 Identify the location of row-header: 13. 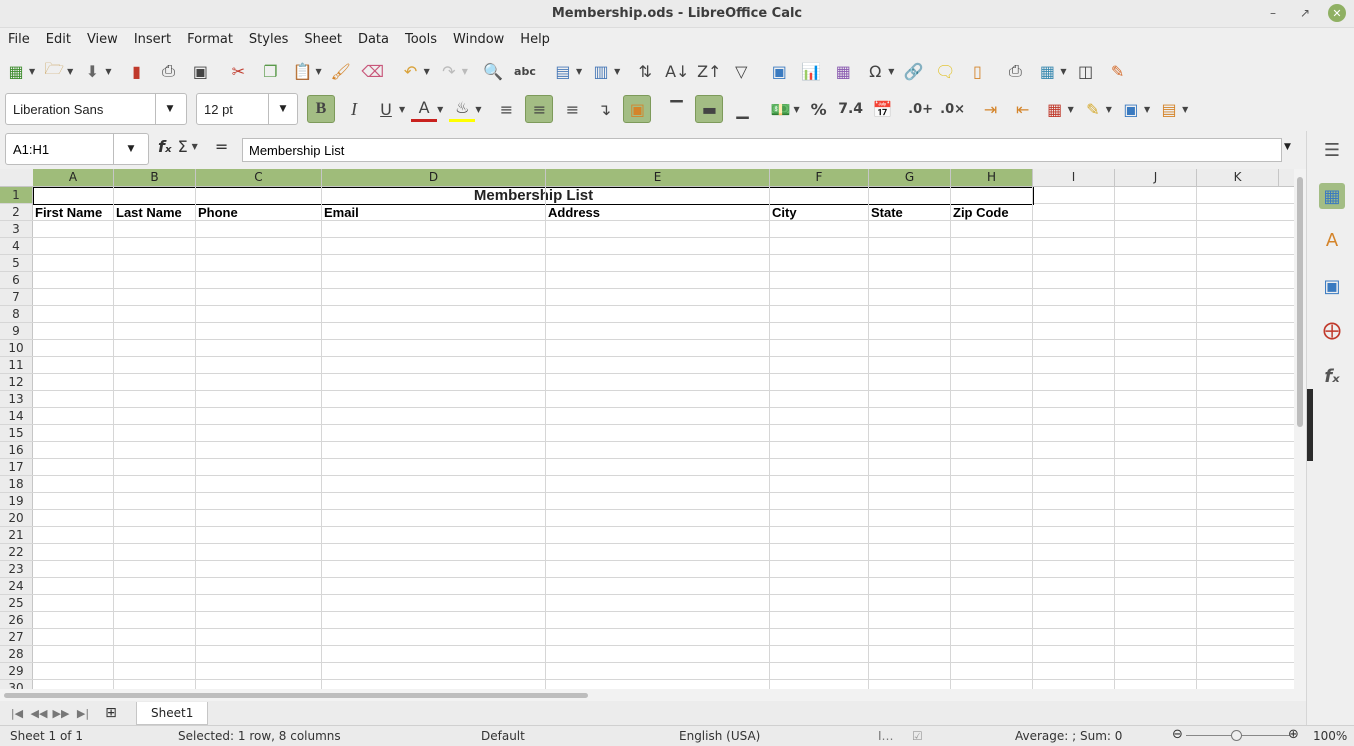
(16, 399).